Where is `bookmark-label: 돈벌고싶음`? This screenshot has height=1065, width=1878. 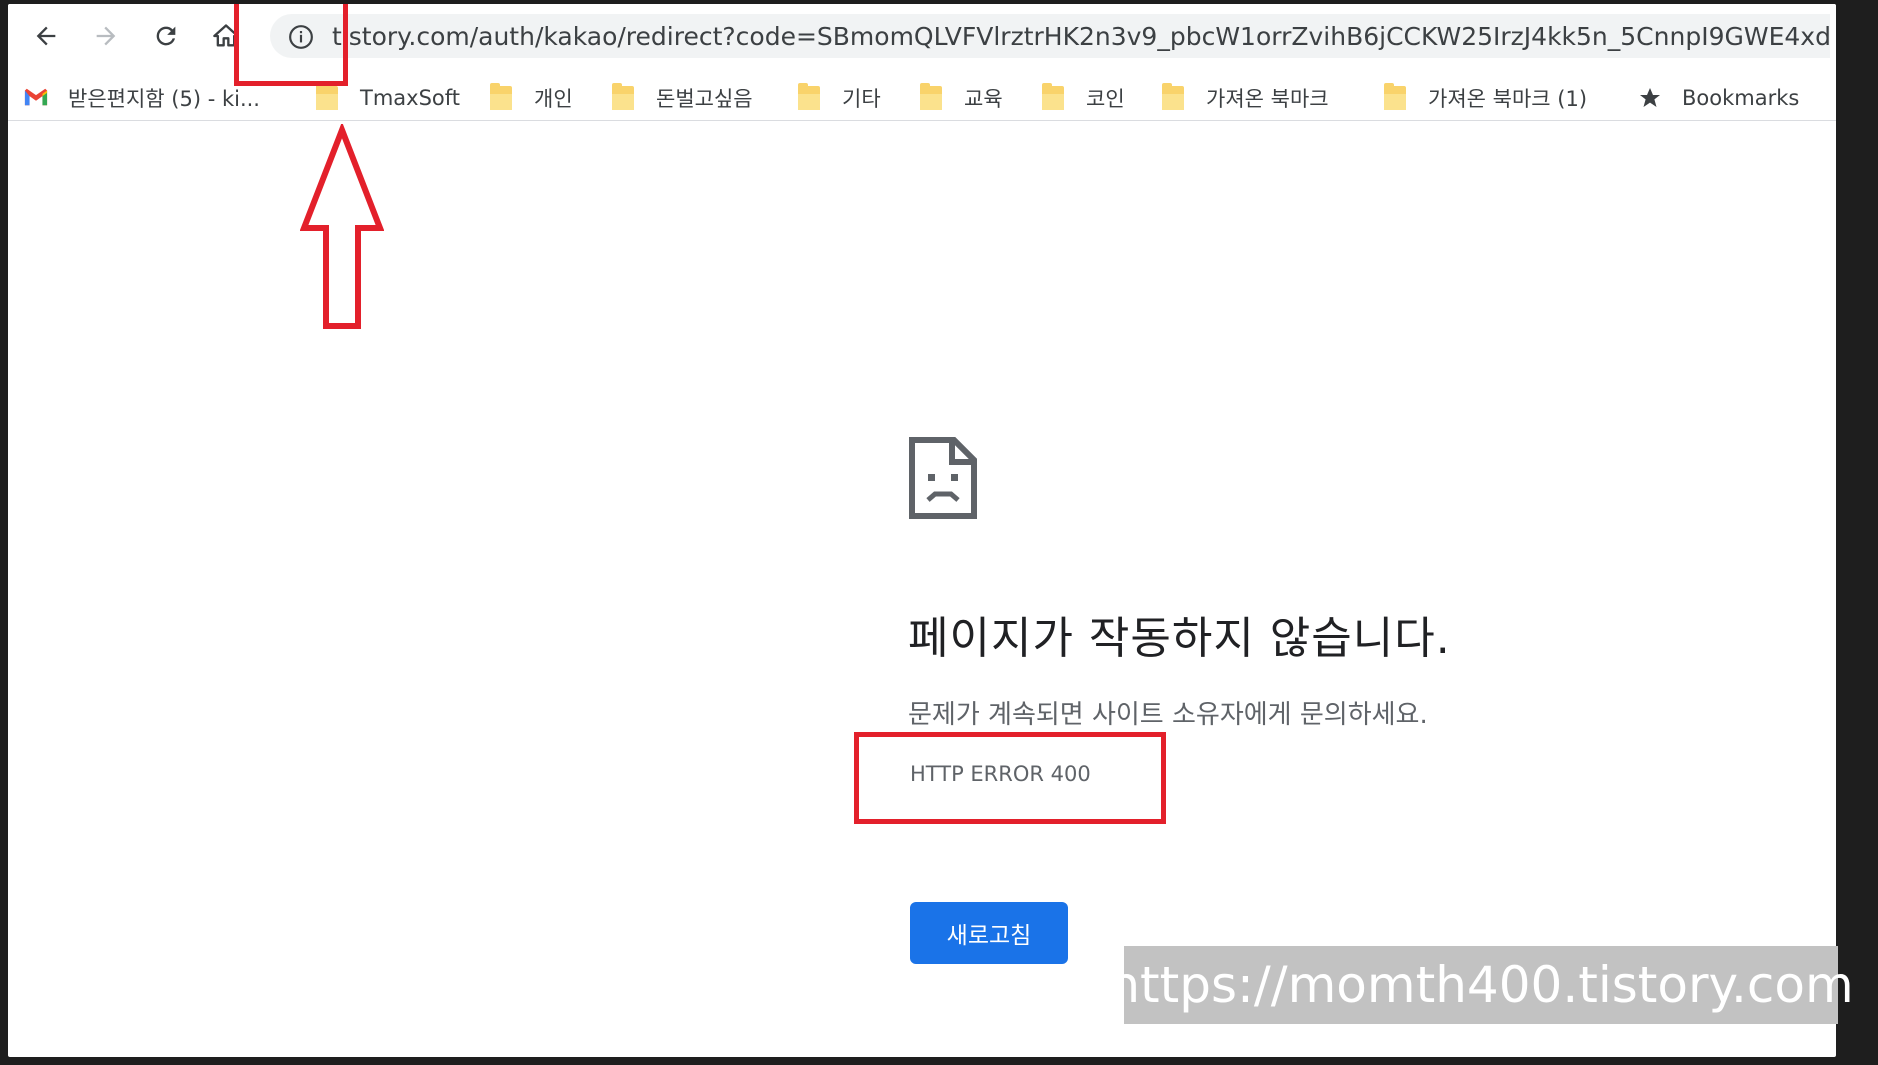 bookmark-label: 돈벌고싶음 is located at coordinates (704, 99).